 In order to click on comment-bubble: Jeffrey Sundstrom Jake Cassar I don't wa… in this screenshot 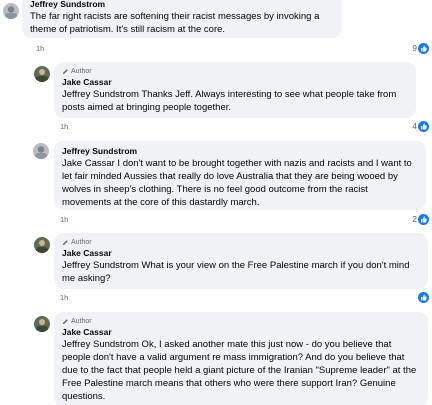, I will do `click(240, 175)`.